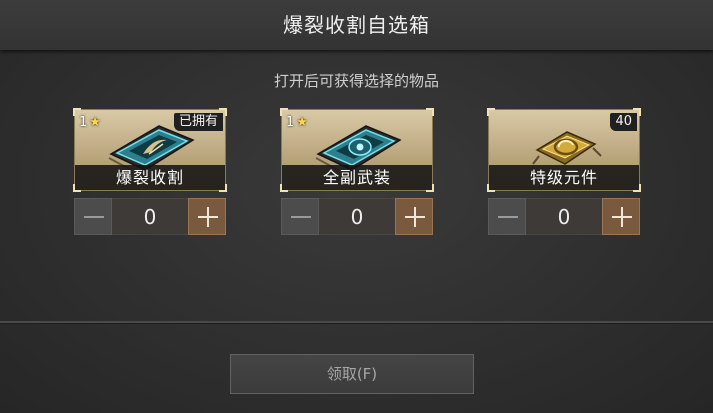 The image size is (713, 413). I want to click on dialog-title: 爆裂收割自选箱, so click(356, 25).